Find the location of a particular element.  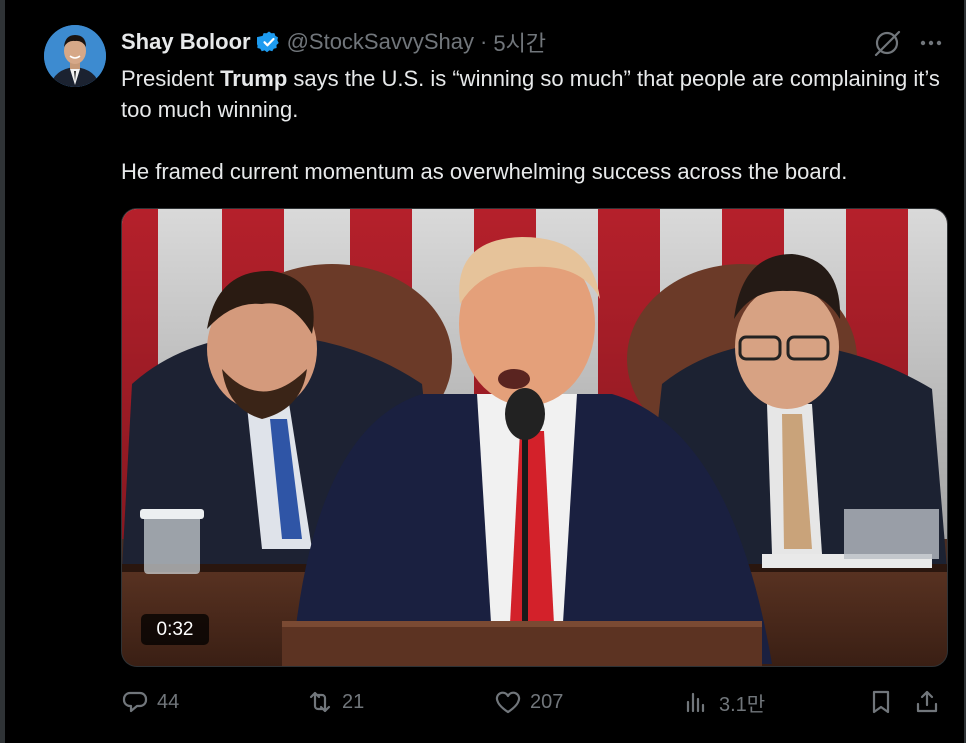

avatar is located at coordinates (75, 56).